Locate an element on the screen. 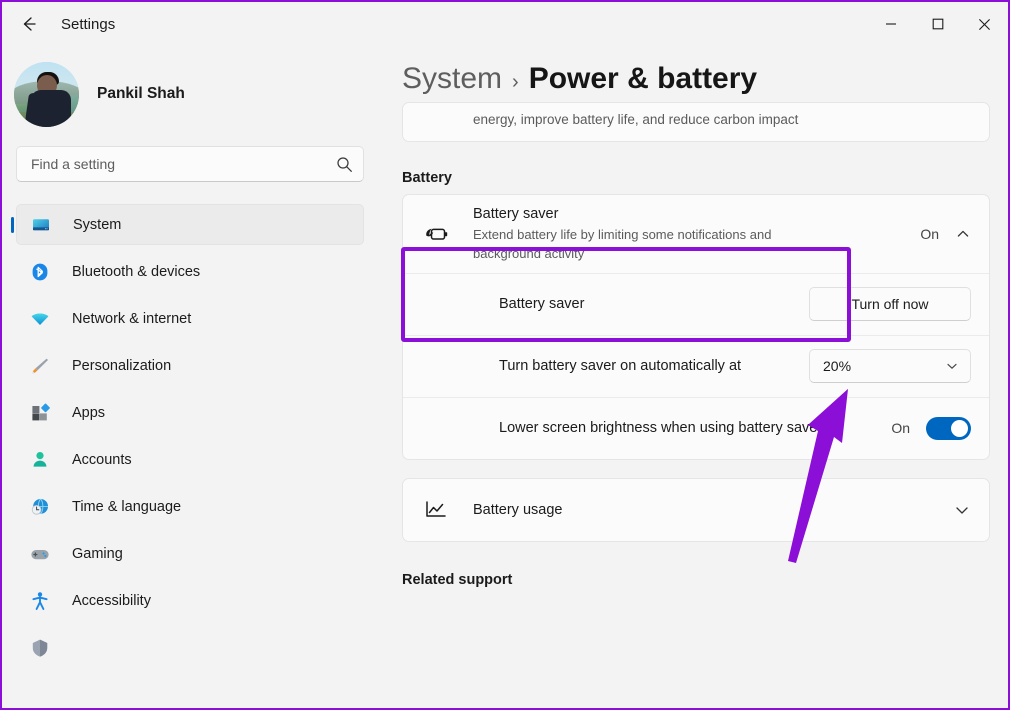  battery-saver-toggle-row: Battery saver Turn off now is located at coordinates (696, 303).